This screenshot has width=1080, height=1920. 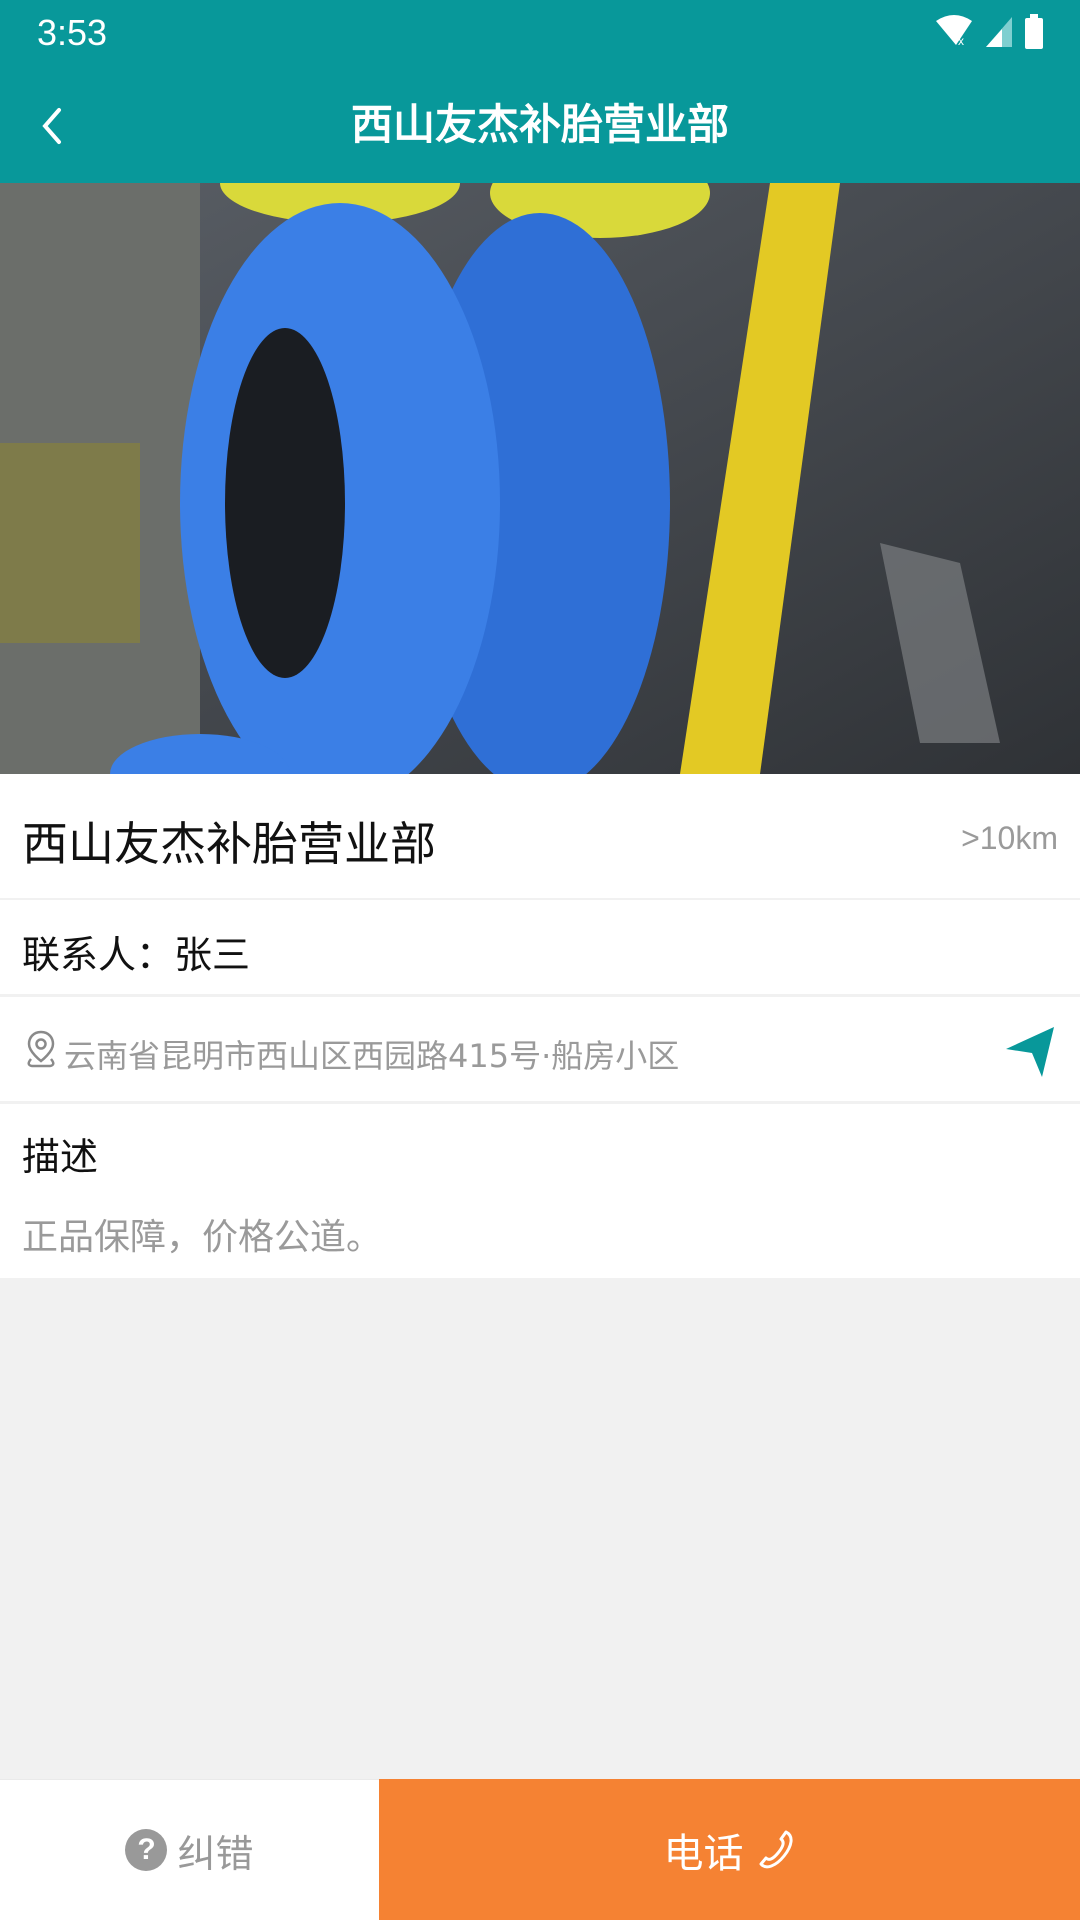 What do you see at coordinates (41, 1049) in the screenshot?
I see `location-pin-icon` at bounding box center [41, 1049].